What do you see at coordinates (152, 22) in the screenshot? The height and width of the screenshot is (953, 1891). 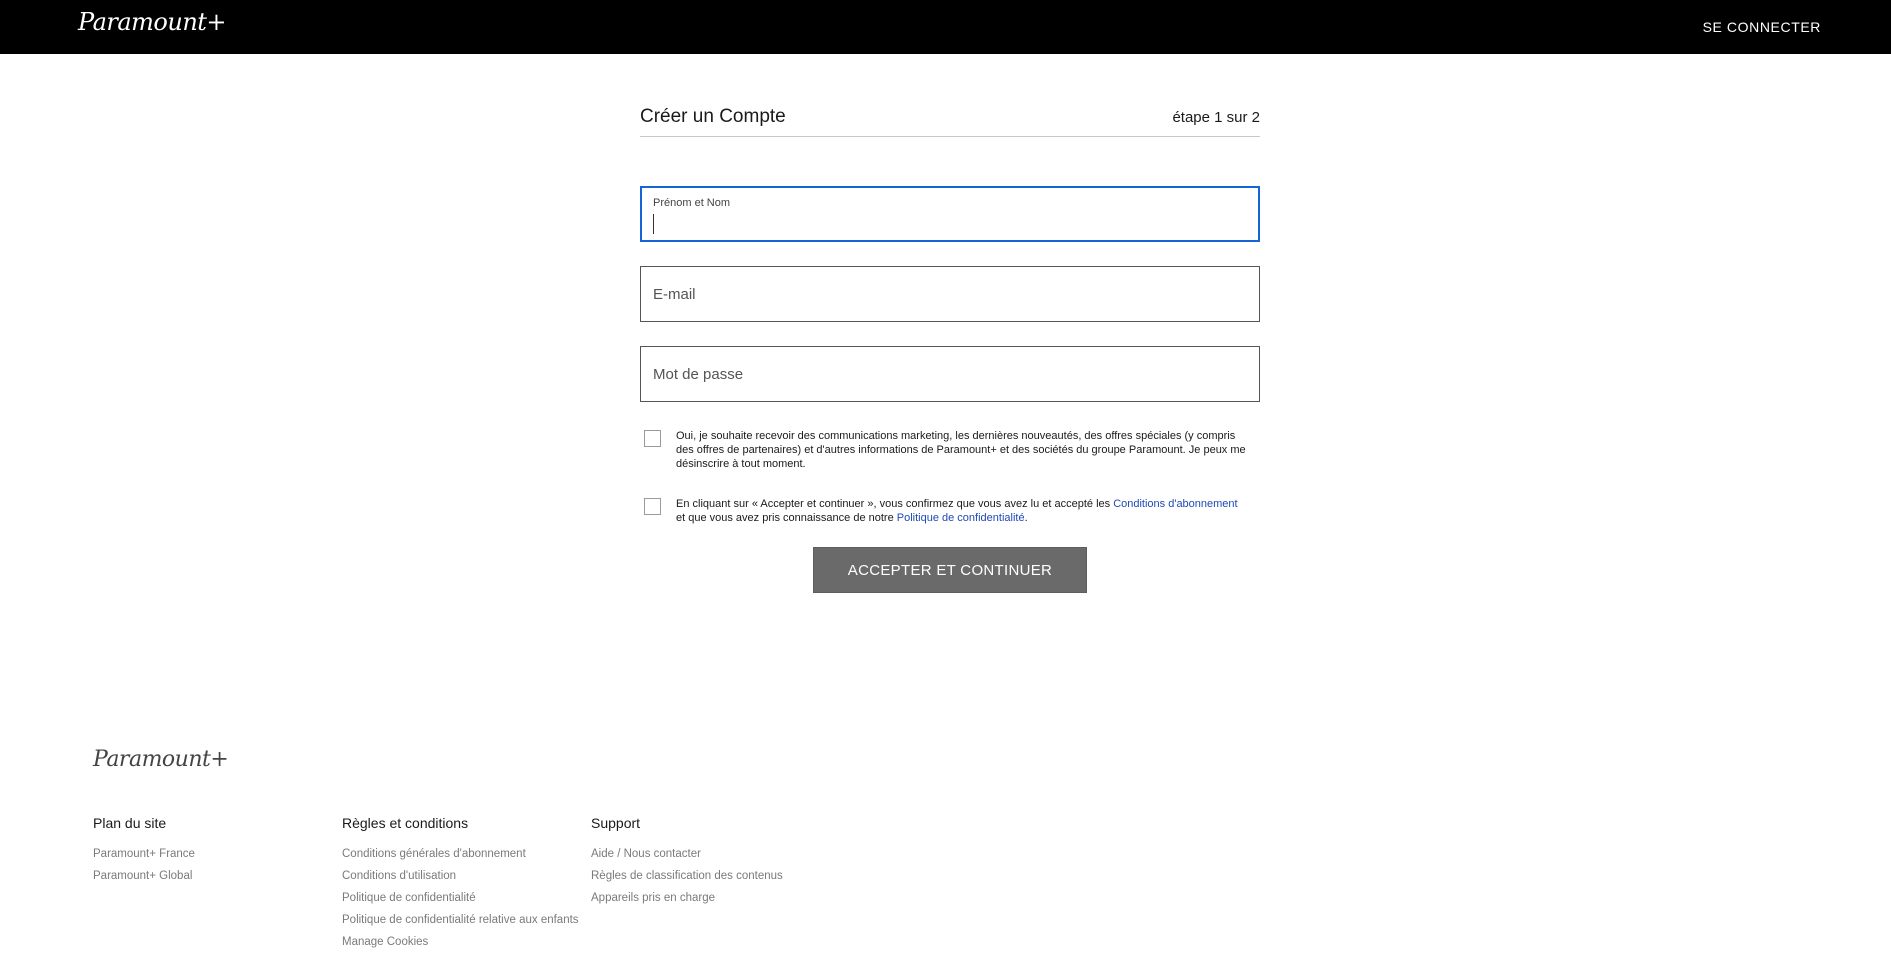 I see `paramount-plus-logo: Paramount+` at bounding box center [152, 22].